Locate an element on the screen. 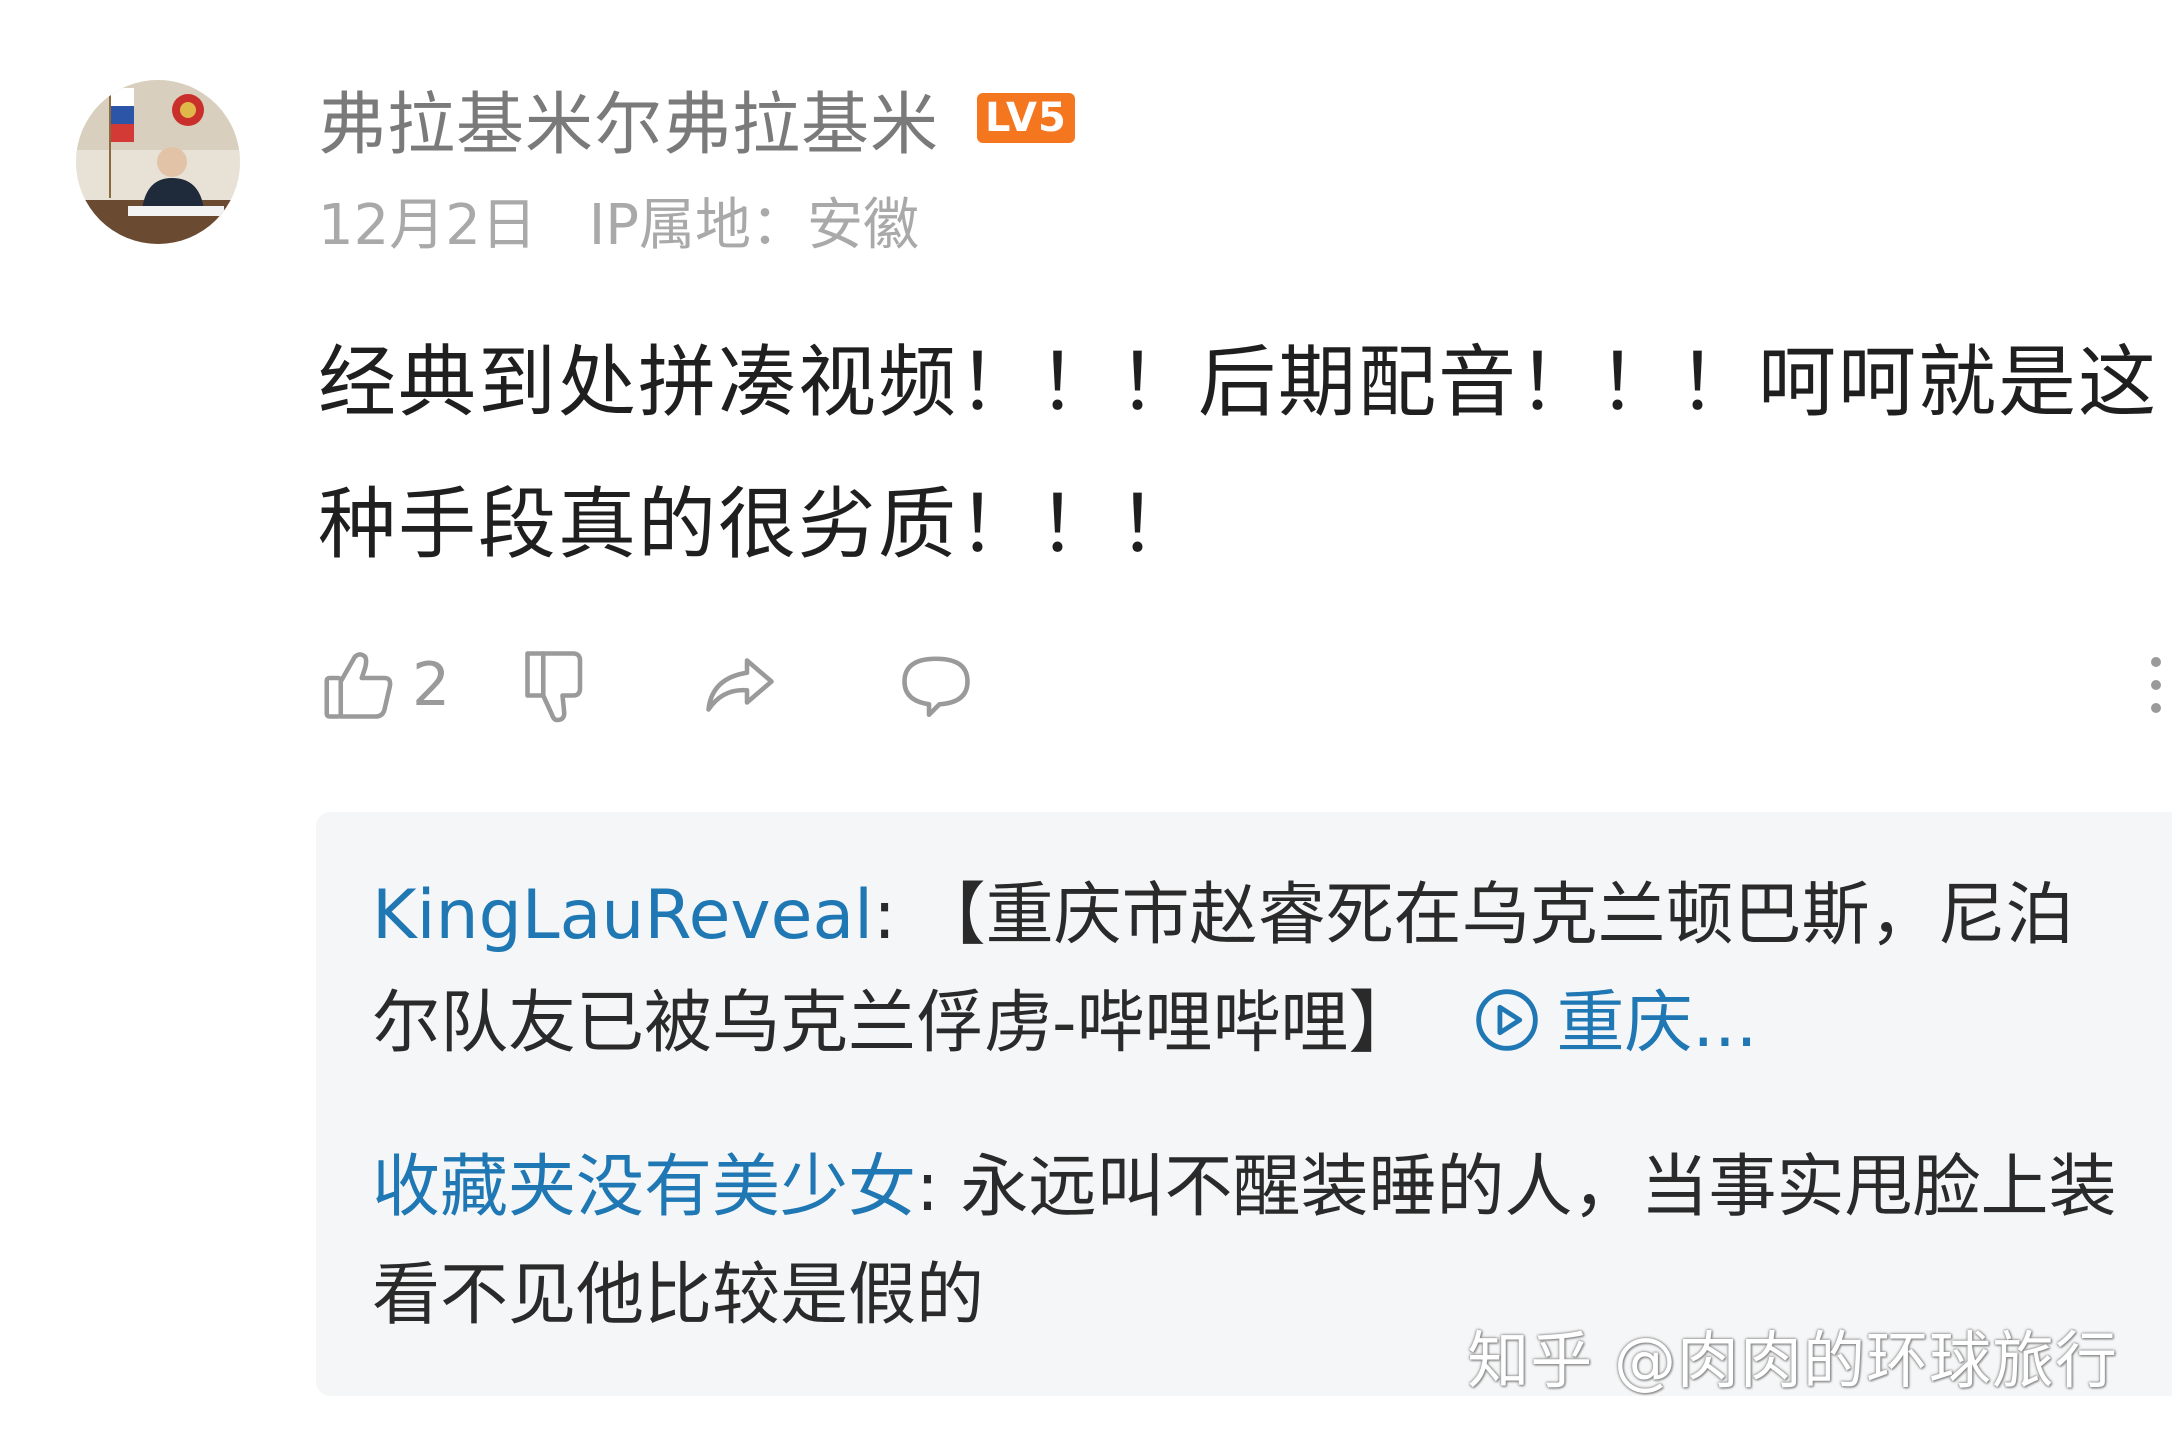 This screenshot has width=2172, height=1438. more-button is located at coordinates (2152, 685).